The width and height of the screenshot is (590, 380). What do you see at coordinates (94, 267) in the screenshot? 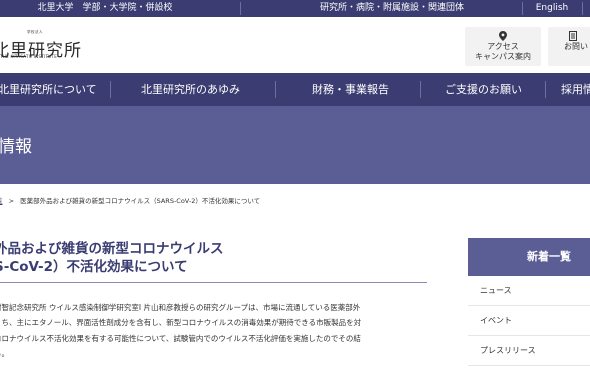
I see `article-title-line: S-CoV-2）不活化効果について` at bounding box center [94, 267].